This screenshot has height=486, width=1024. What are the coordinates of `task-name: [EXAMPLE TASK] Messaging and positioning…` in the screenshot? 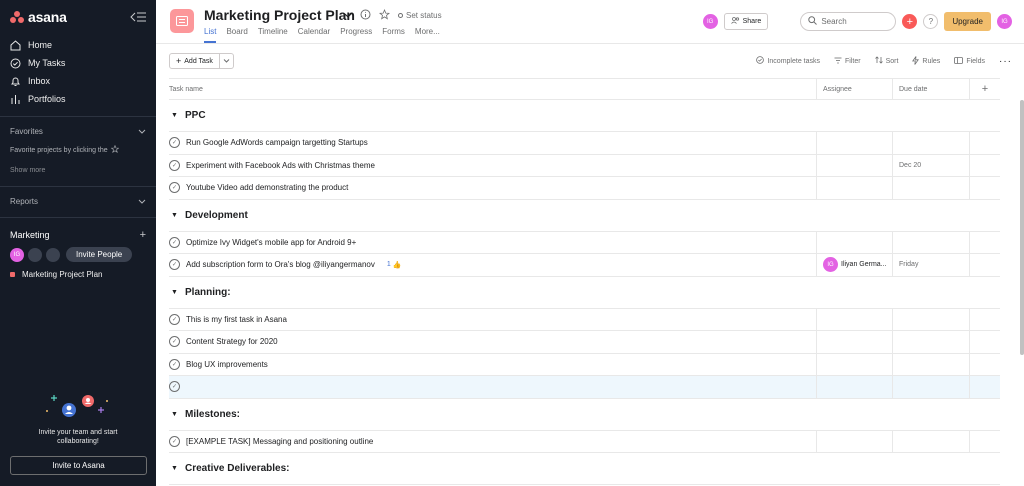 It's located at (279, 441).